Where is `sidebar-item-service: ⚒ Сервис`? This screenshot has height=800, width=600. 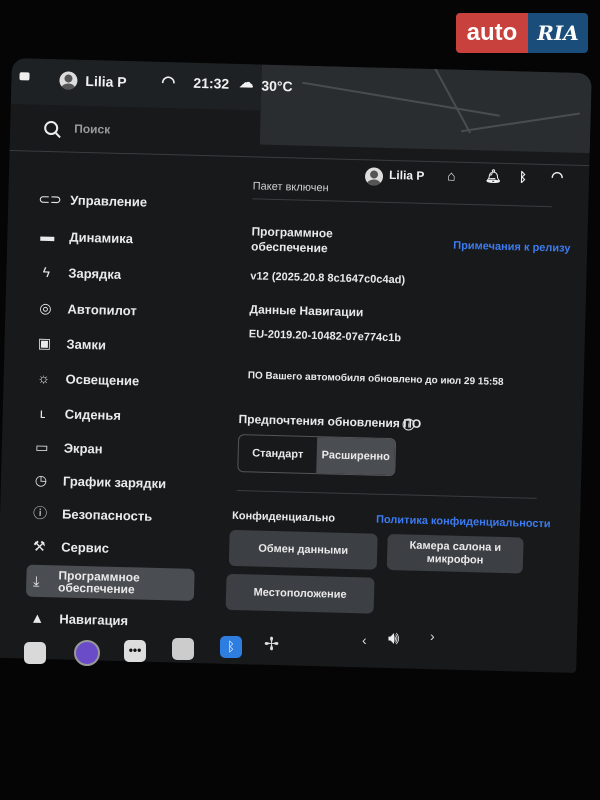
sidebar-item-service: ⚒ Сервис is located at coordinates (119, 548).